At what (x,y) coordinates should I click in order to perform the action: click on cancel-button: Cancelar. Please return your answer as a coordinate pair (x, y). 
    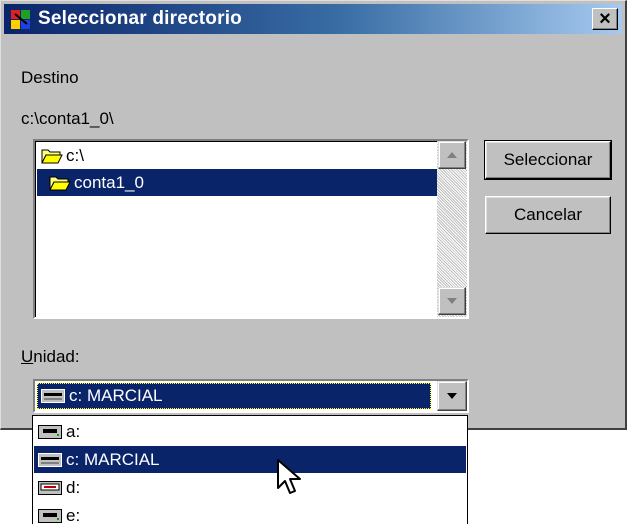
    Looking at the image, I should click on (548, 215).